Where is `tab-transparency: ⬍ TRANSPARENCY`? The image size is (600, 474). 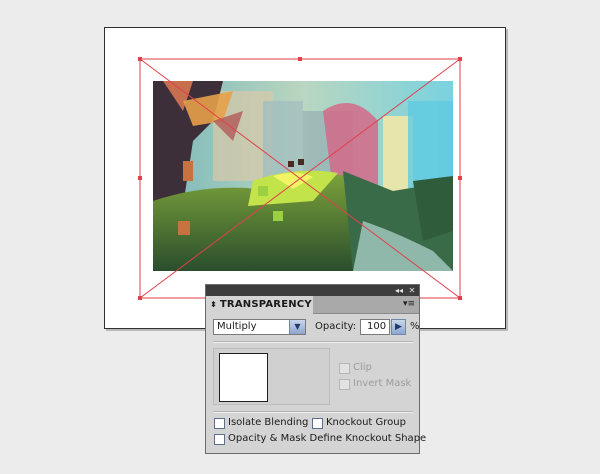
tab-transparency: ⬍ TRANSPARENCY is located at coordinates (259, 305).